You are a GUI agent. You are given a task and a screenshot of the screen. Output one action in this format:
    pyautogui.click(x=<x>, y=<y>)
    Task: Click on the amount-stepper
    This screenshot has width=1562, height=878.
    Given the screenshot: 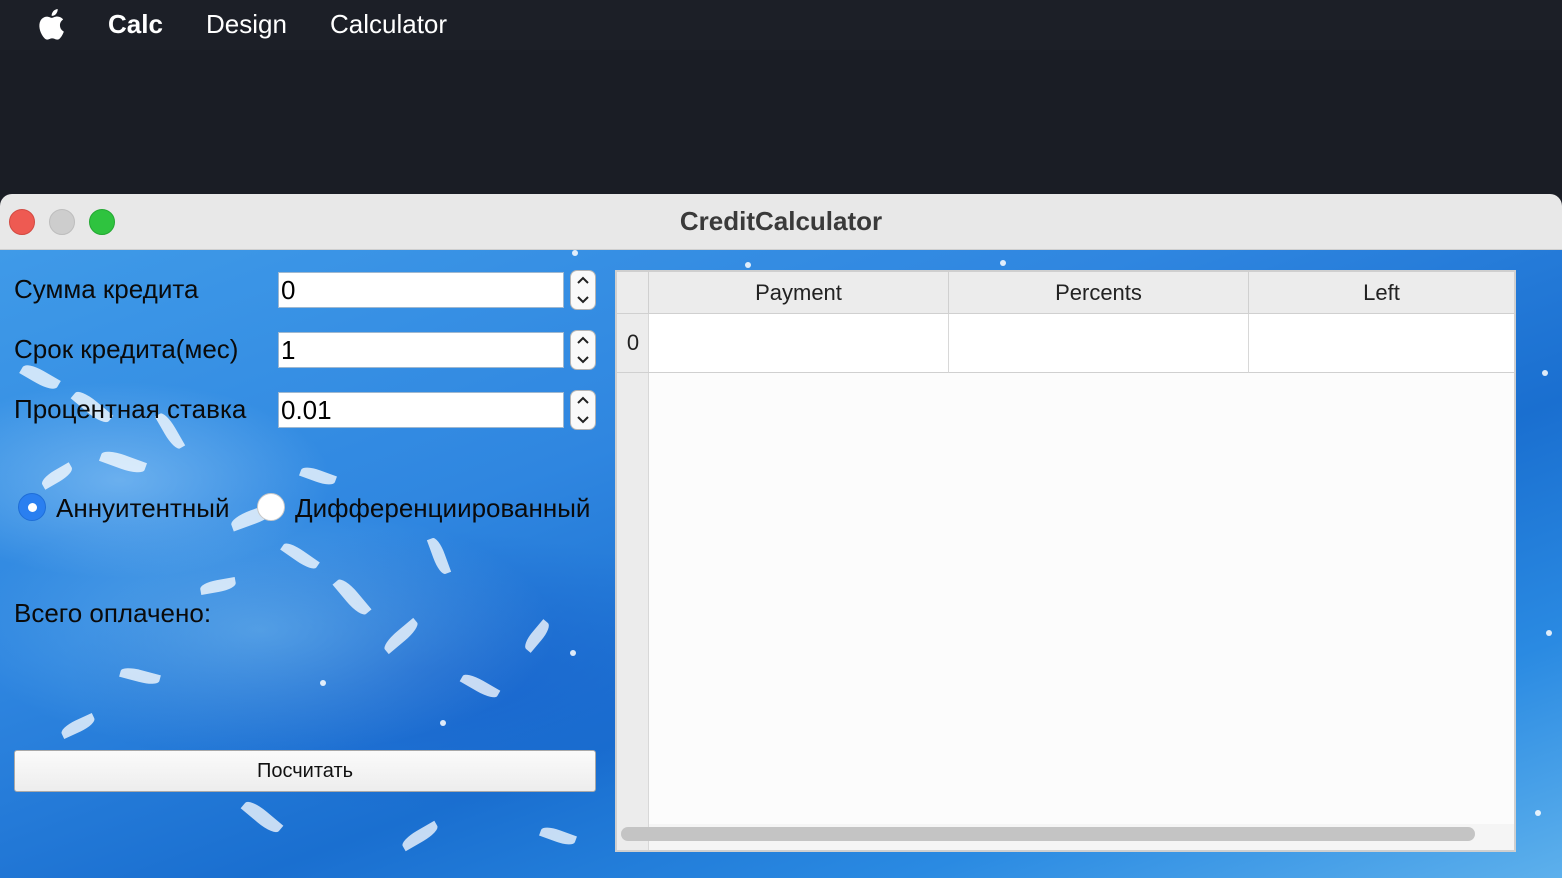 What is the action you would take?
    pyautogui.click(x=583, y=290)
    